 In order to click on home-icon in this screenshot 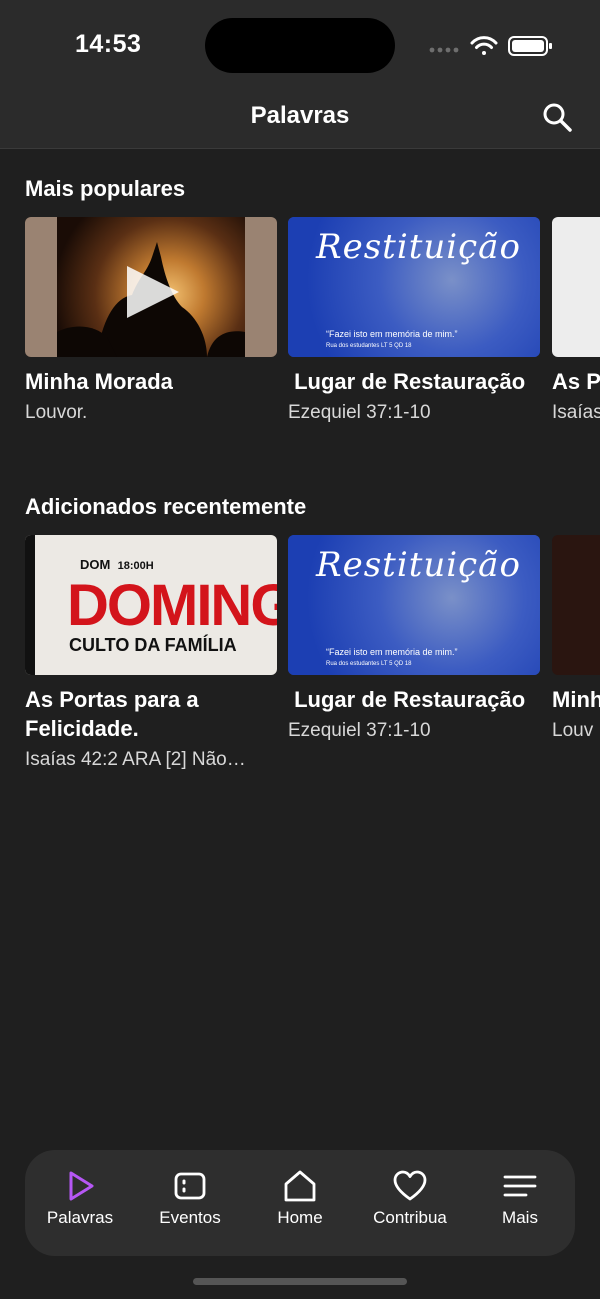, I will do `click(300, 1186)`.